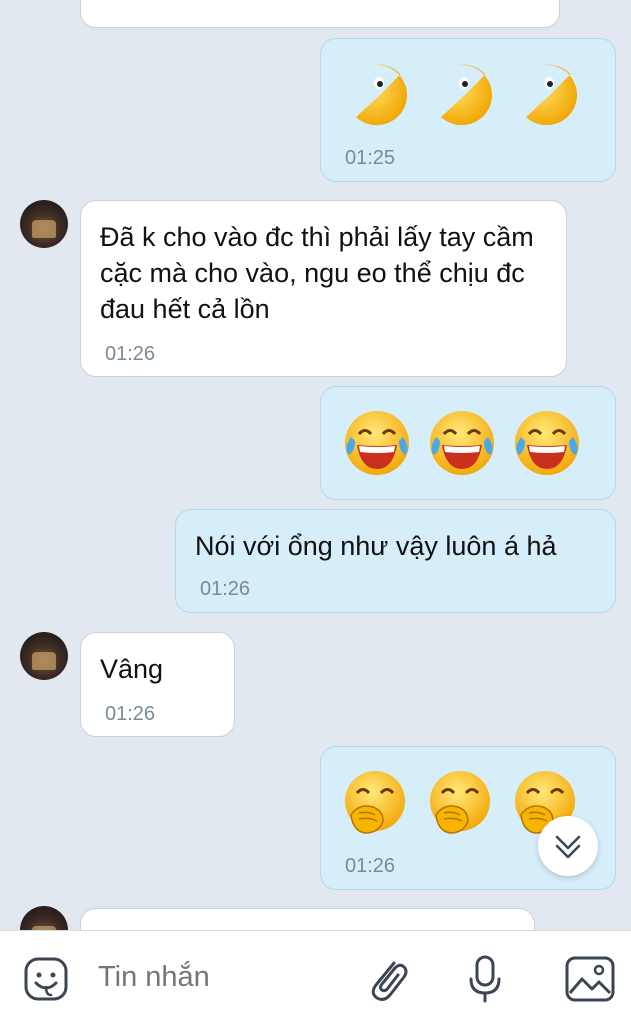 This screenshot has width=631, height=1026. What do you see at coordinates (47, 980) in the screenshot?
I see `sticker-icon` at bounding box center [47, 980].